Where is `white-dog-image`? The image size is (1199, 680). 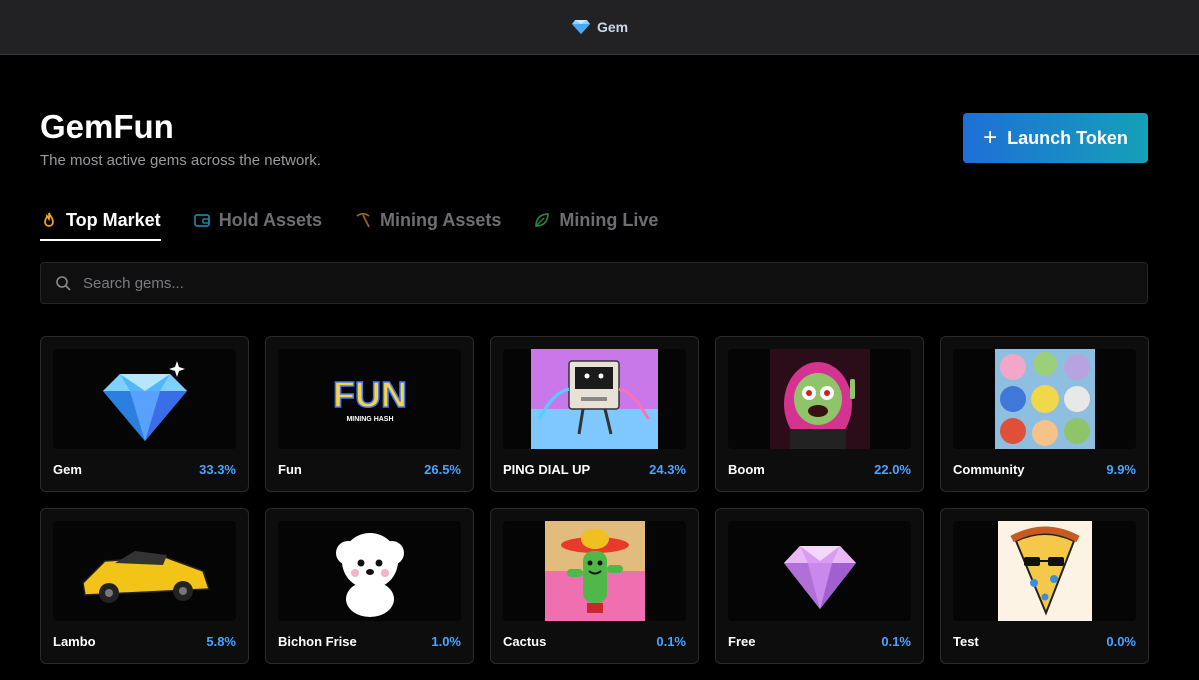 white-dog-image is located at coordinates (369, 571).